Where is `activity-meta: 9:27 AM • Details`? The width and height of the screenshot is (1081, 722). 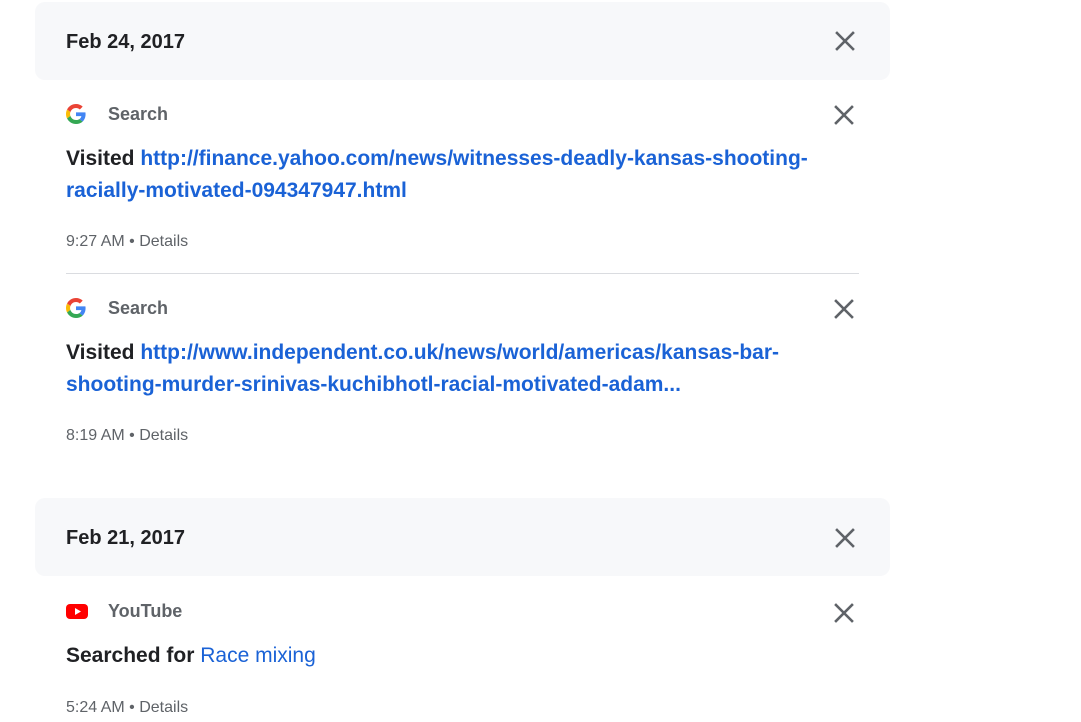 activity-meta: 9:27 AM • Details is located at coordinates (127, 242).